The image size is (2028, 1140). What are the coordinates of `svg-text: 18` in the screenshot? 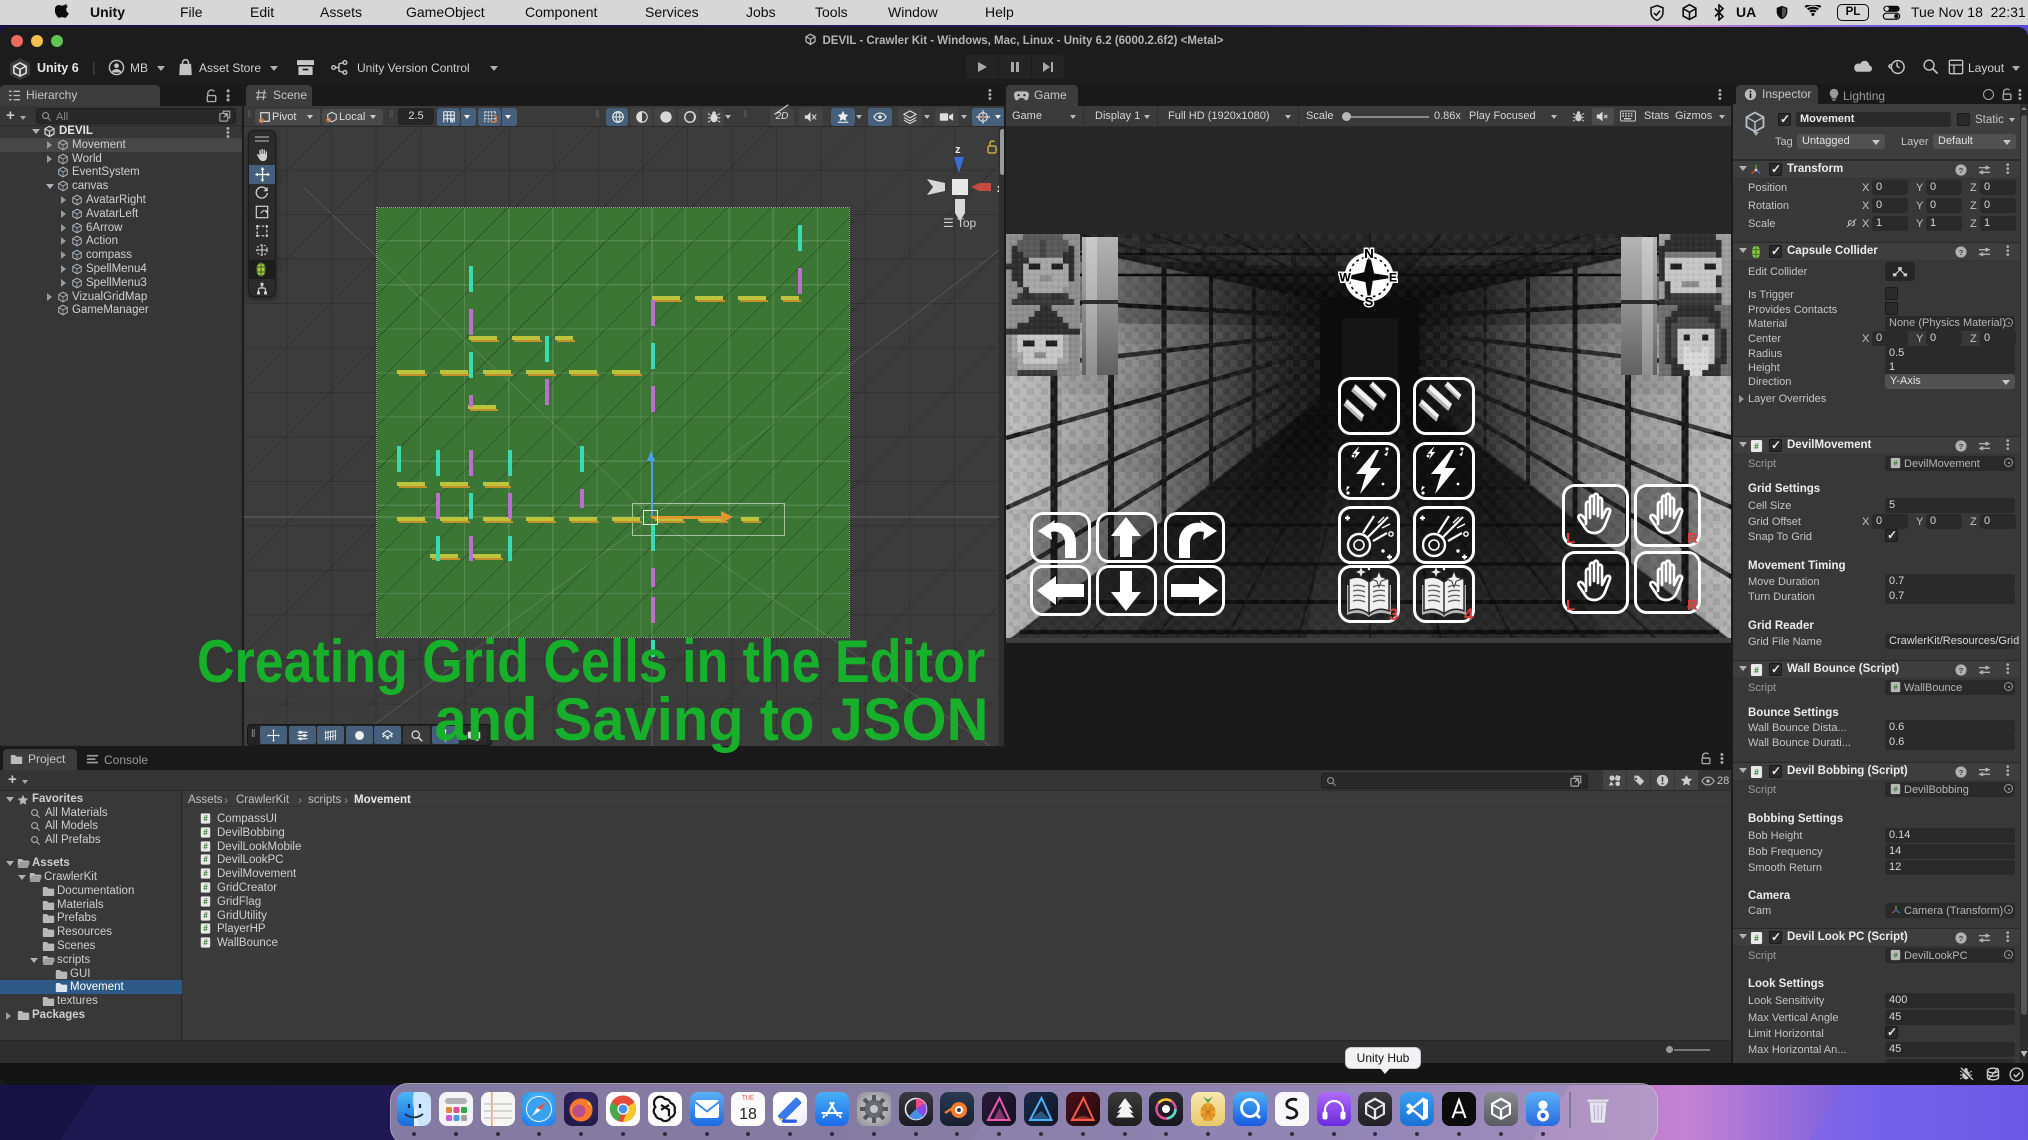 It's located at (748, 1114).